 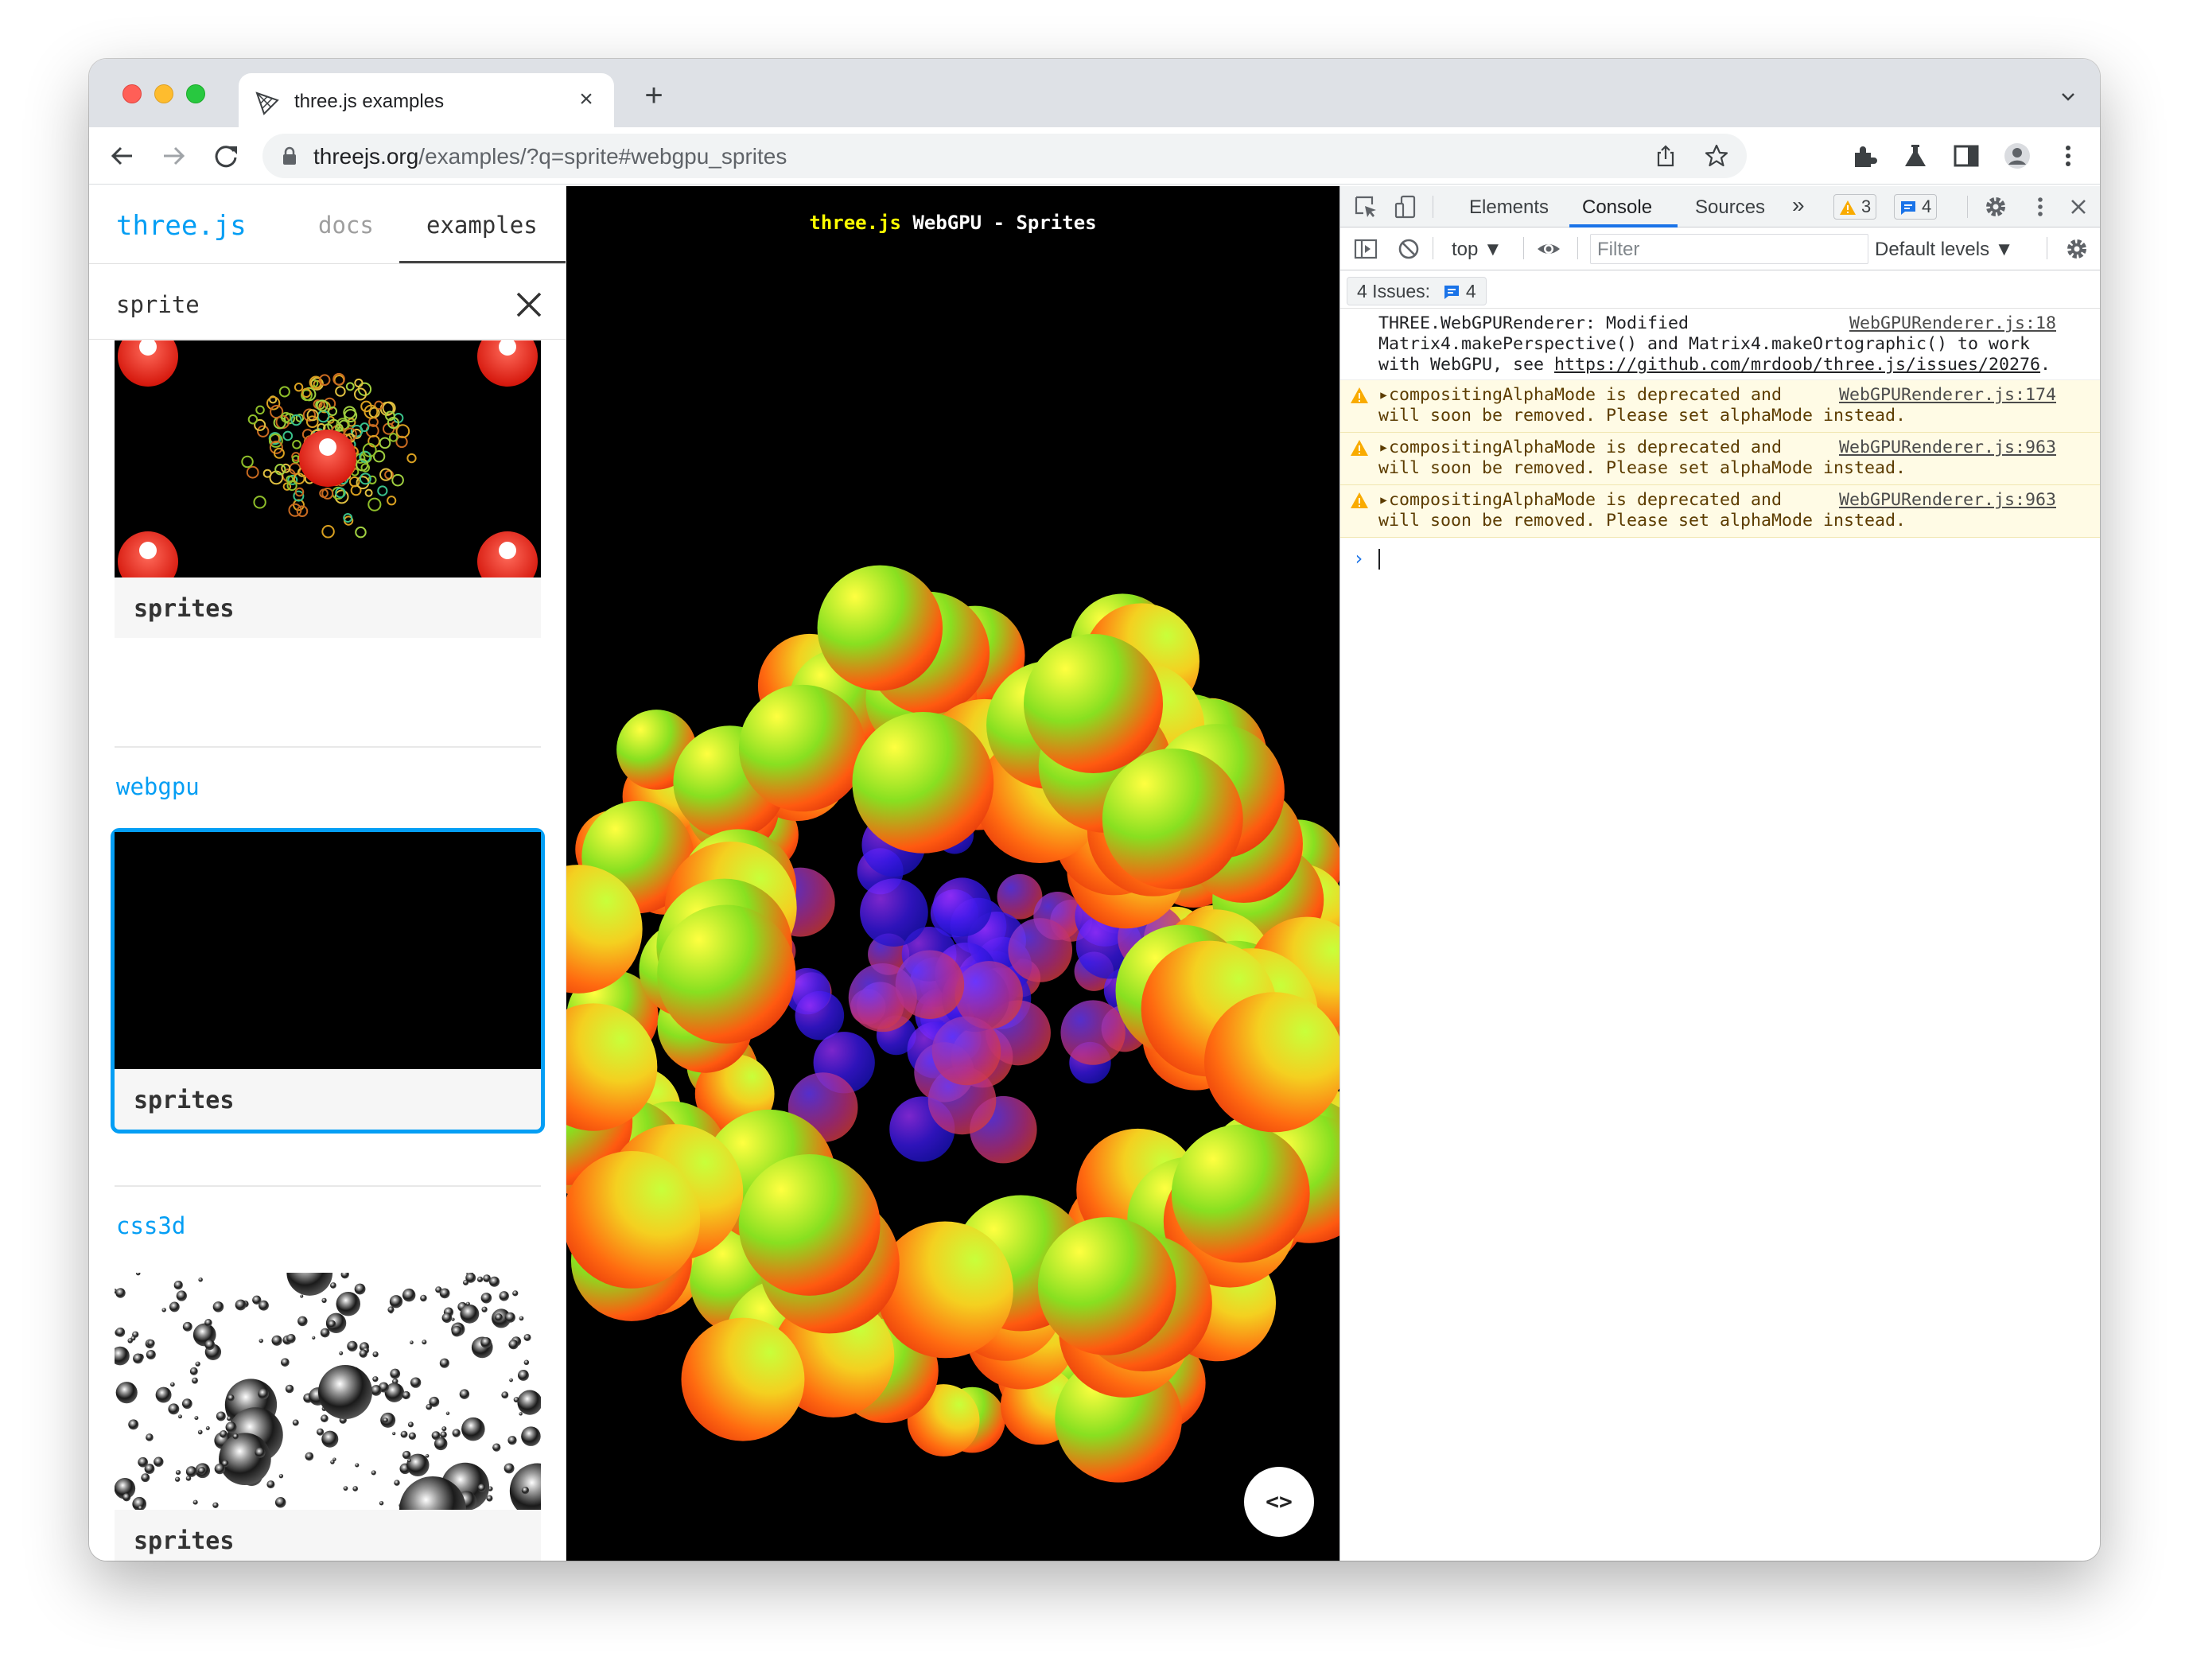 I want to click on example-card-sprites: sprites, so click(x=328, y=489).